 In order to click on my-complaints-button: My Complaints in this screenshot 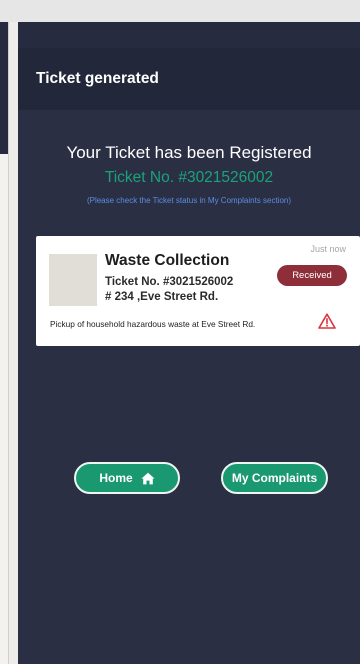, I will do `click(274, 478)`.